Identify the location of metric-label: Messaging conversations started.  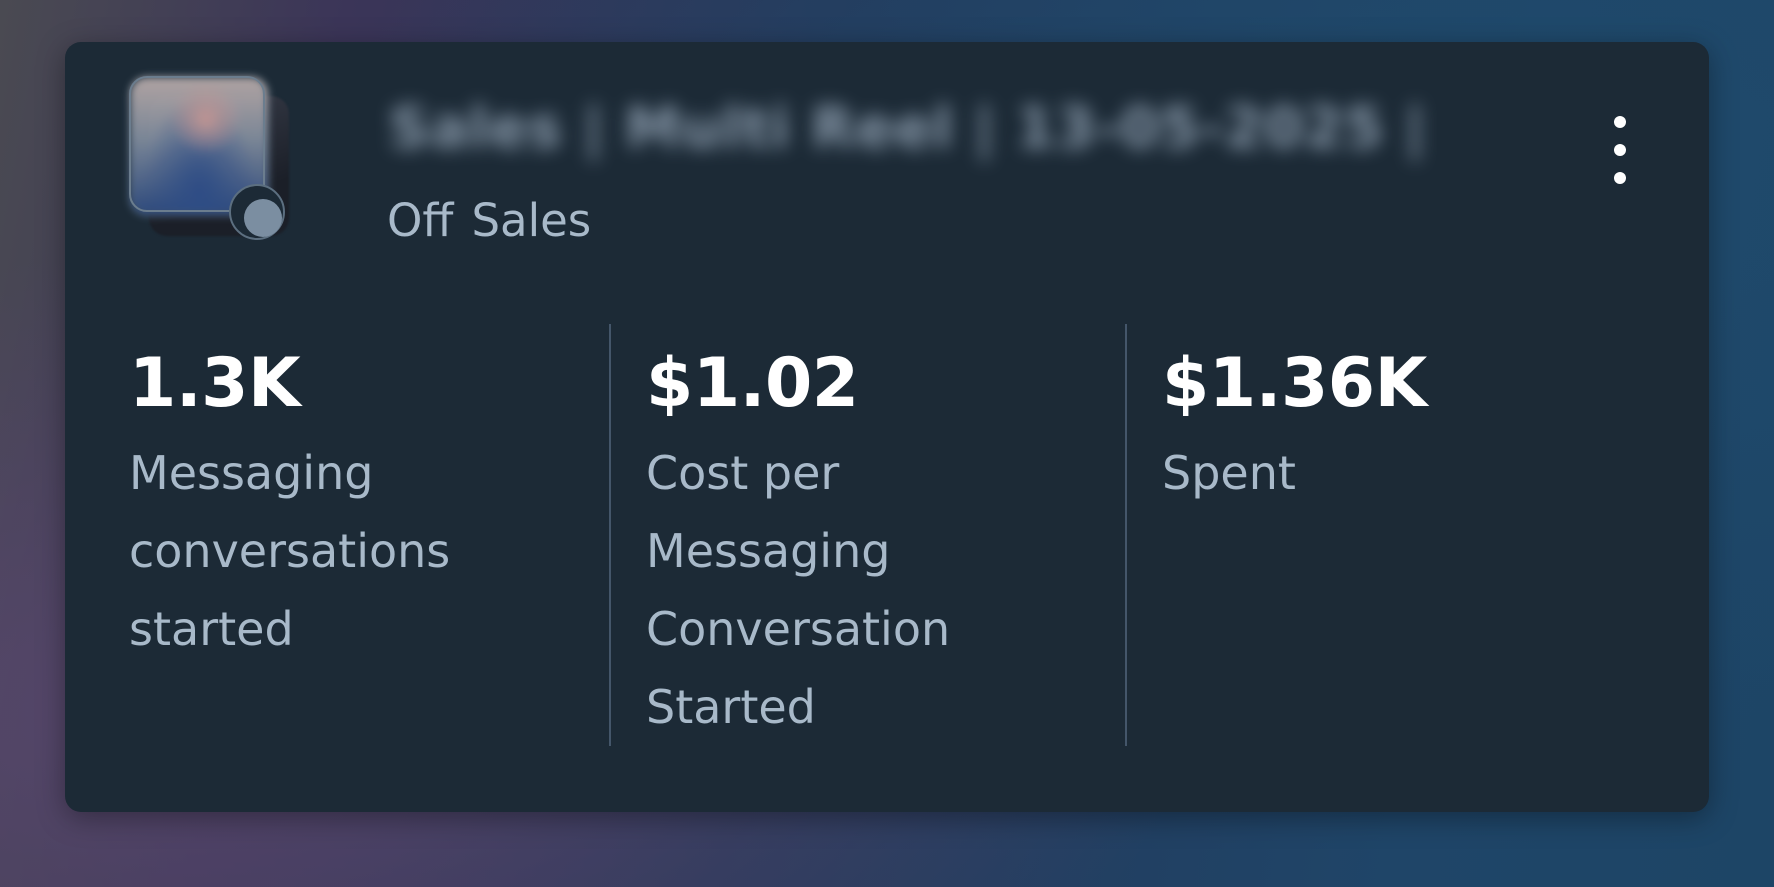
(364, 551).